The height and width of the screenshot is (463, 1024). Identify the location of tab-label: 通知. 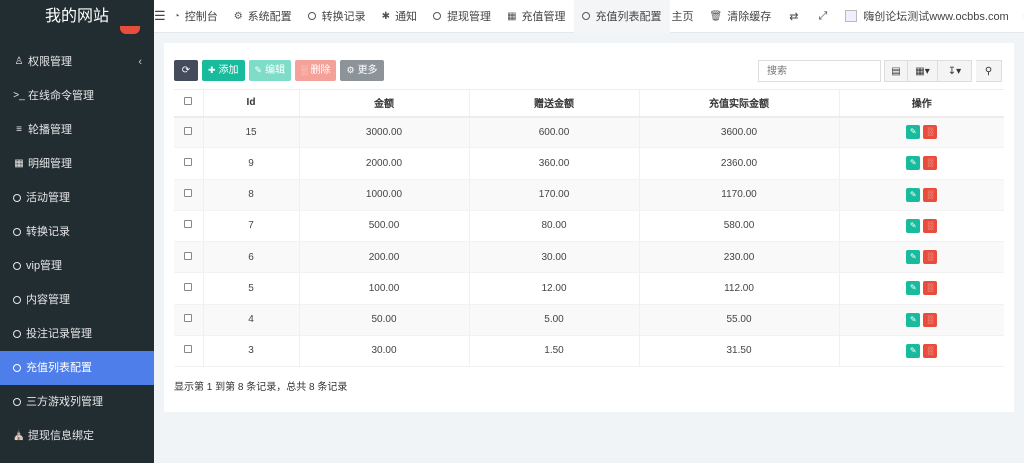
(406, 17).